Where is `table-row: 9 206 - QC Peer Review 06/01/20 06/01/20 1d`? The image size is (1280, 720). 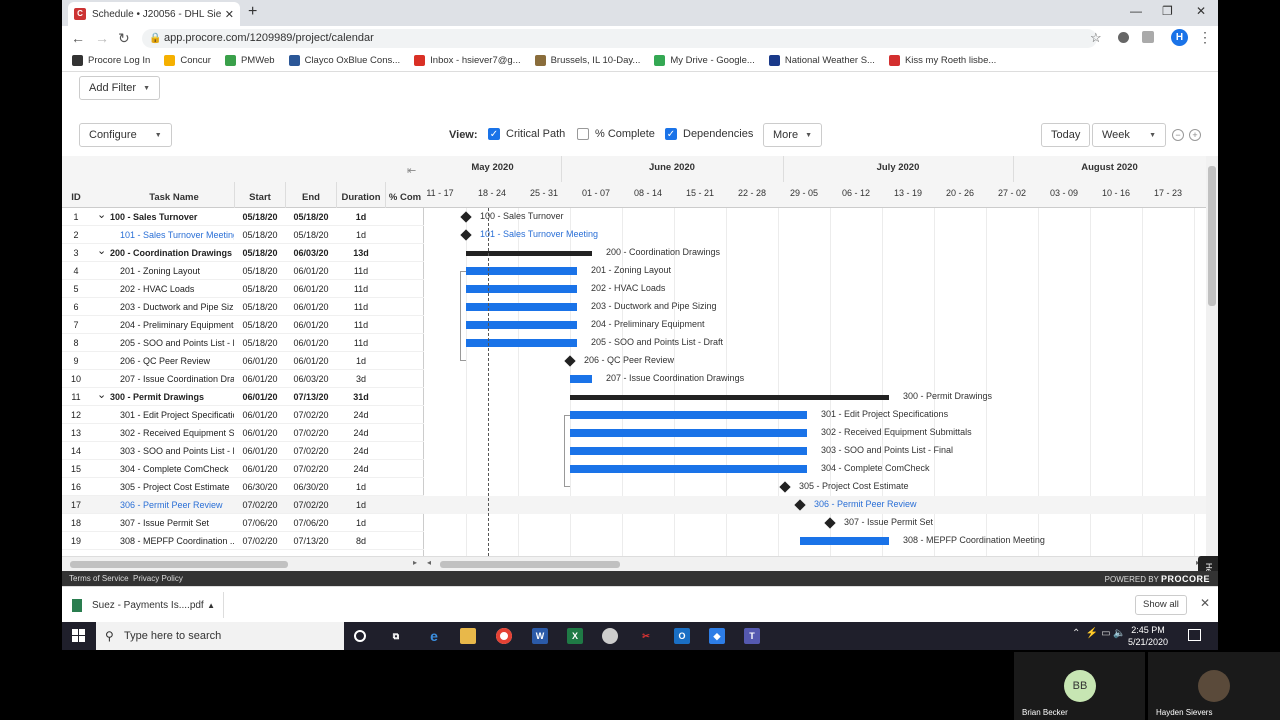
table-row: 9 206 - QC Peer Review 06/01/20 06/01/20 1d is located at coordinates (243, 361).